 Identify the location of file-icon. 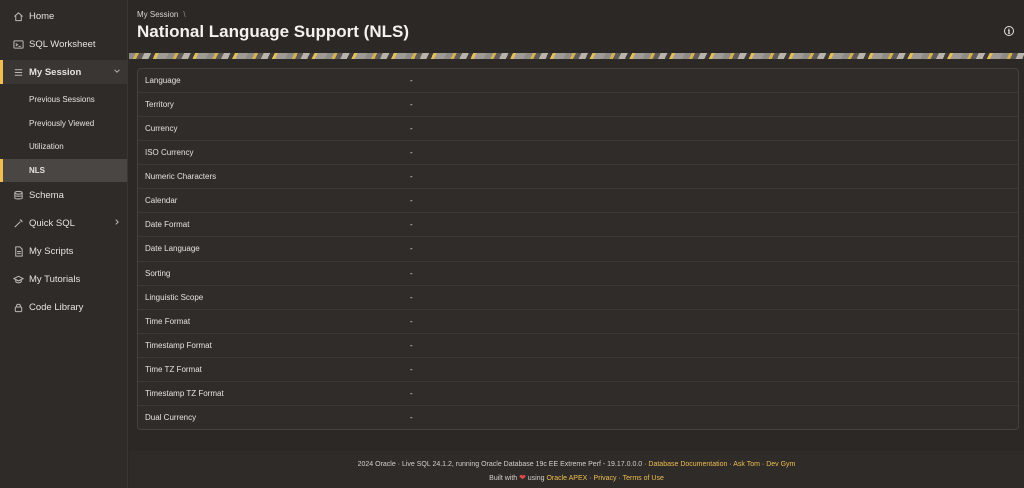
(18, 251).